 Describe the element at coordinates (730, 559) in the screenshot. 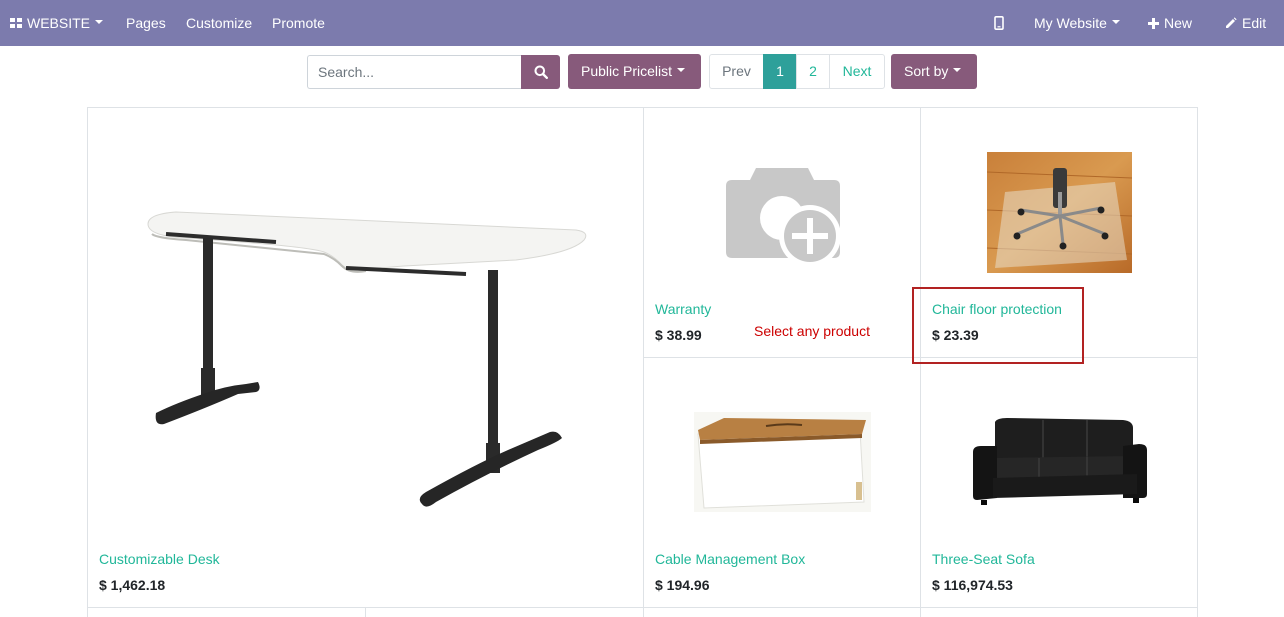

I see `product-name: Cable Management Box` at that location.